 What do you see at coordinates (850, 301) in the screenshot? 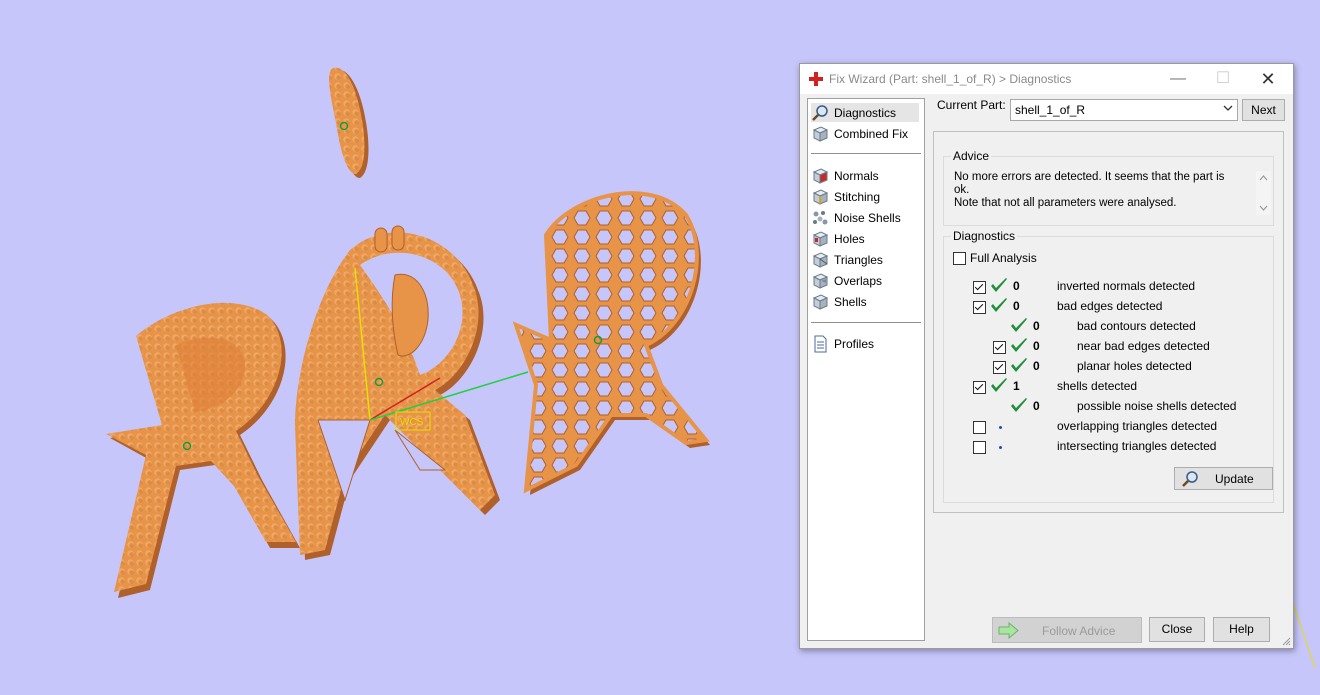
I see `nav-item-label: Shells` at bounding box center [850, 301].